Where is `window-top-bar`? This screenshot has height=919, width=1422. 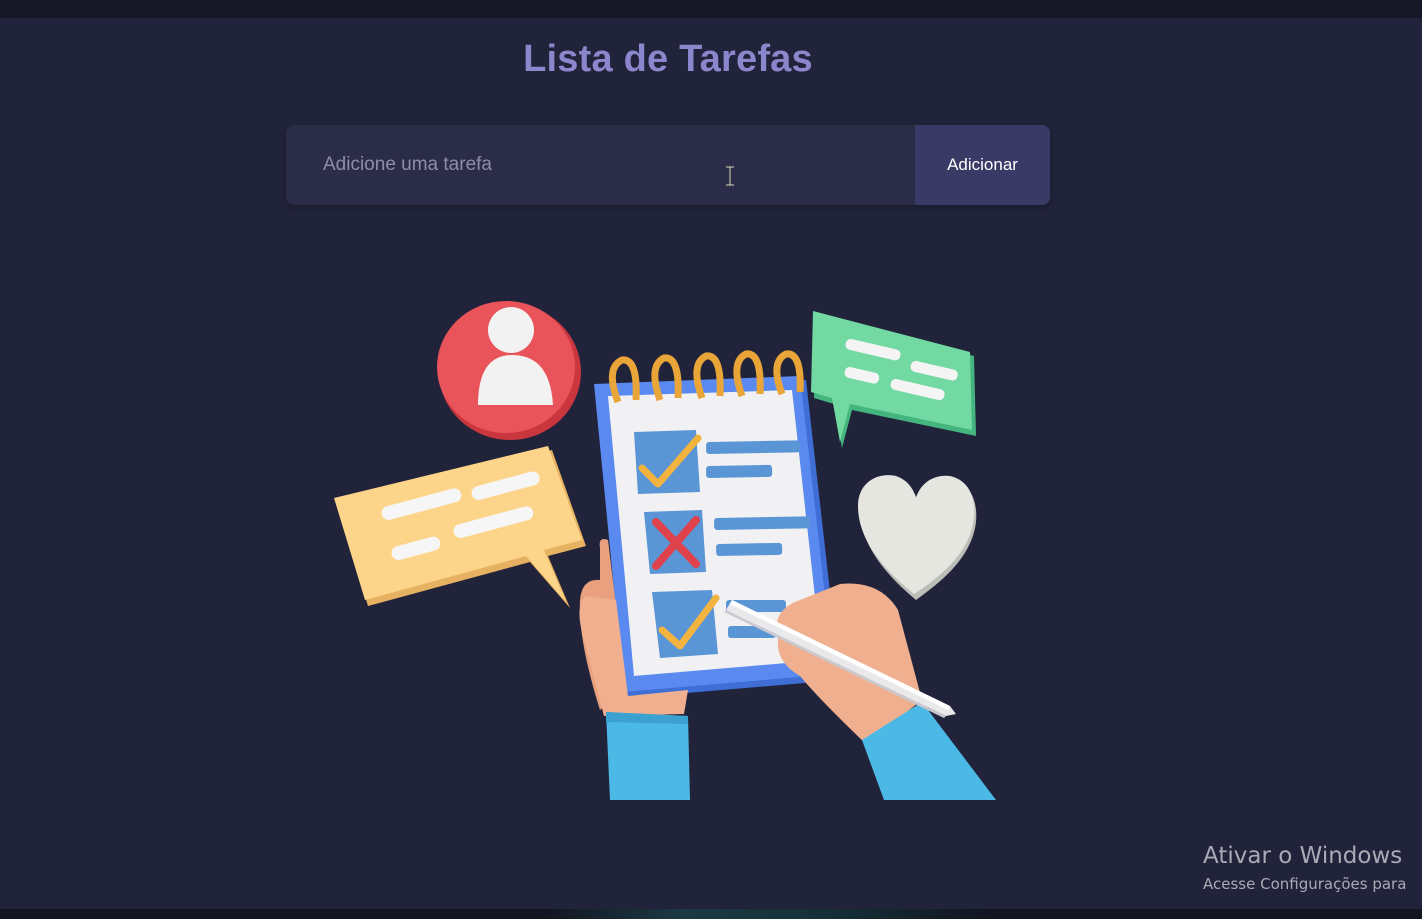
window-top-bar is located at coordinates (711, 9).